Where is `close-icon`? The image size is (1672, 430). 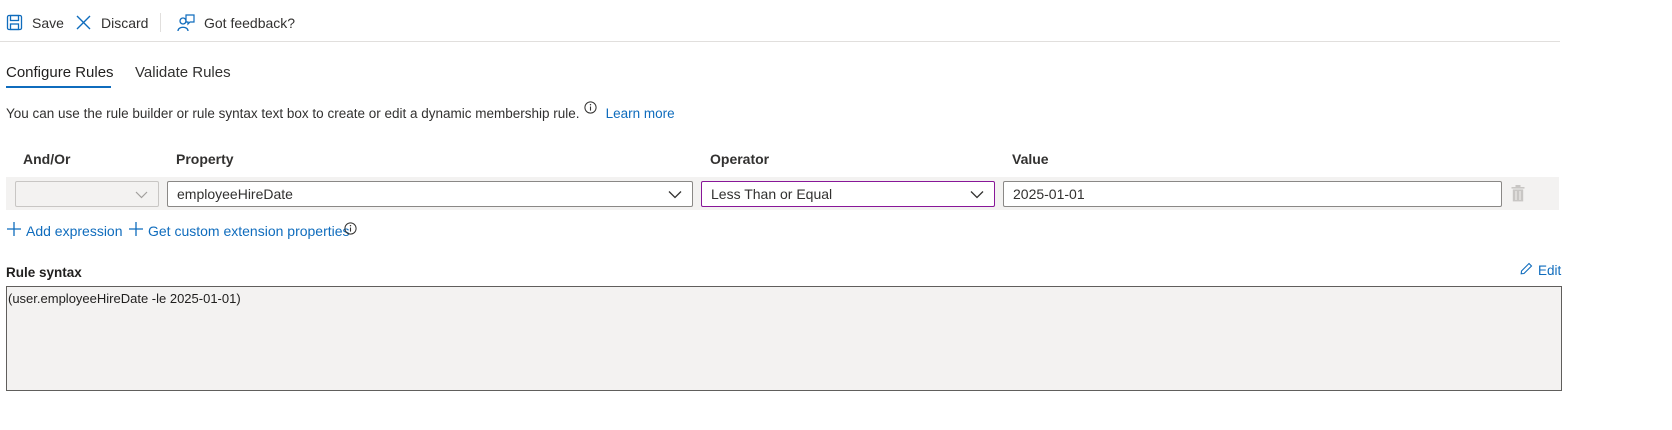
close-icon is located at coordinates (83, 22).